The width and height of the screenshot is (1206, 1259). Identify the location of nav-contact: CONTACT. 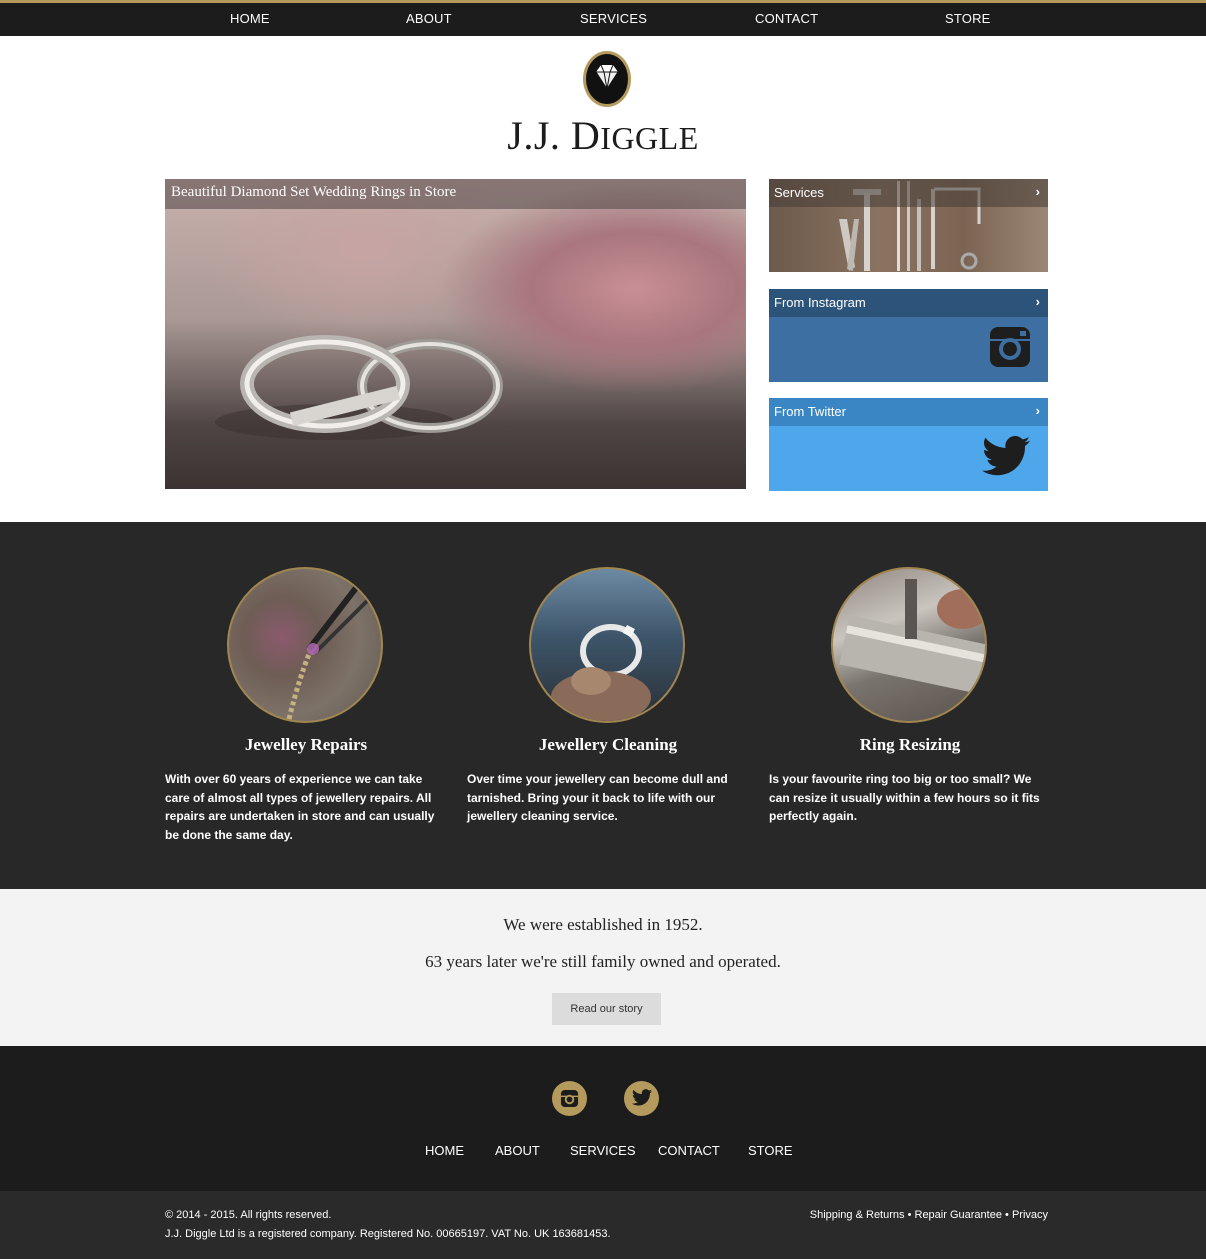
(786, 18).